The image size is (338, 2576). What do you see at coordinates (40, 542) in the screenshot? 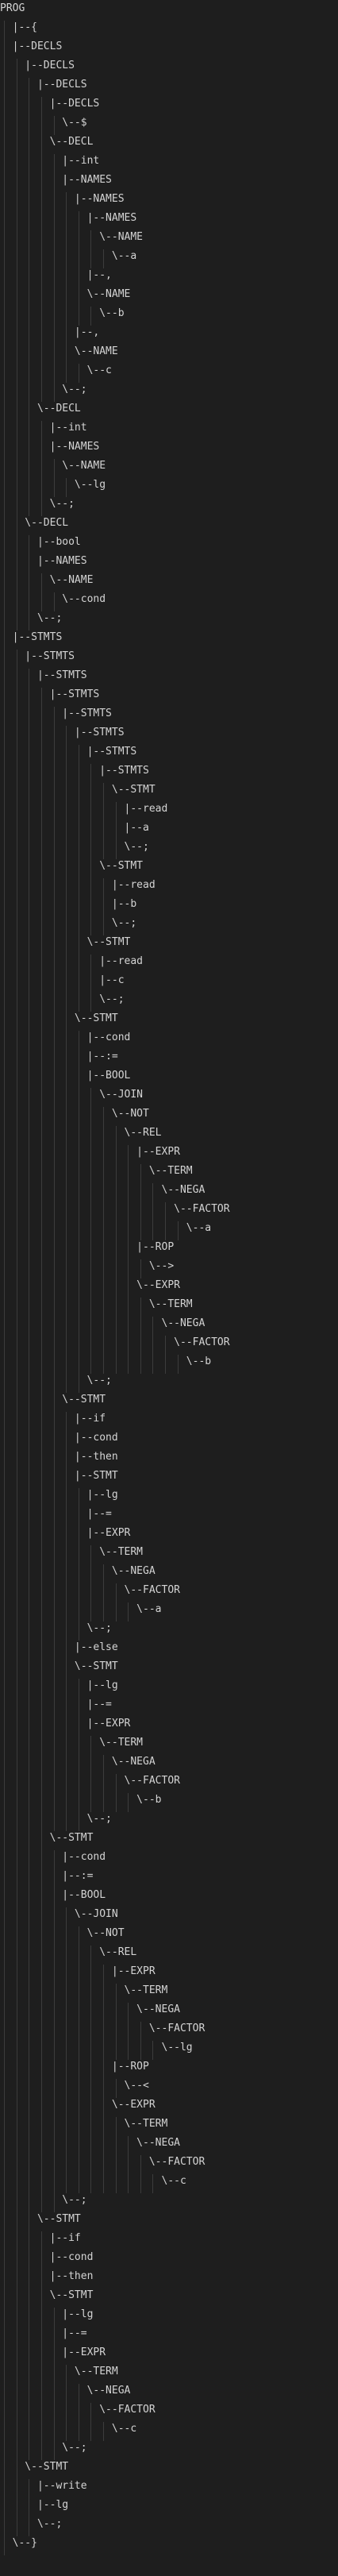
I see `tree-line: |--bool` at bounding box center [40, 542].